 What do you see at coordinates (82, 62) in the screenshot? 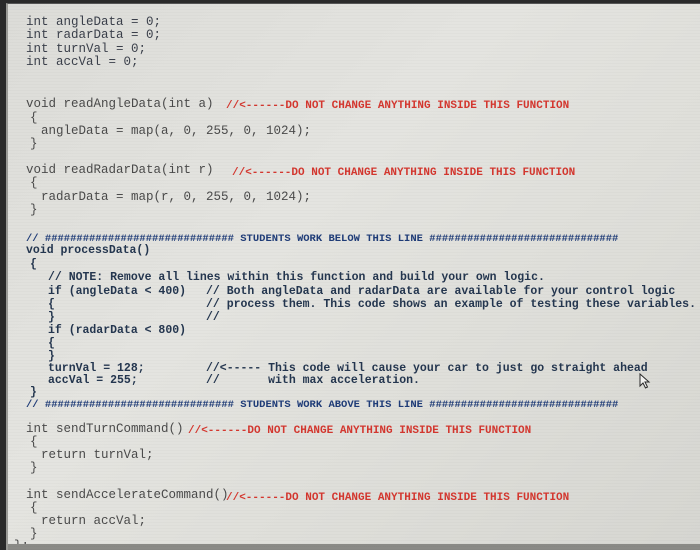
I see `code-line-global-acc: int accVal = 0;` at bounding box center [82, 62].